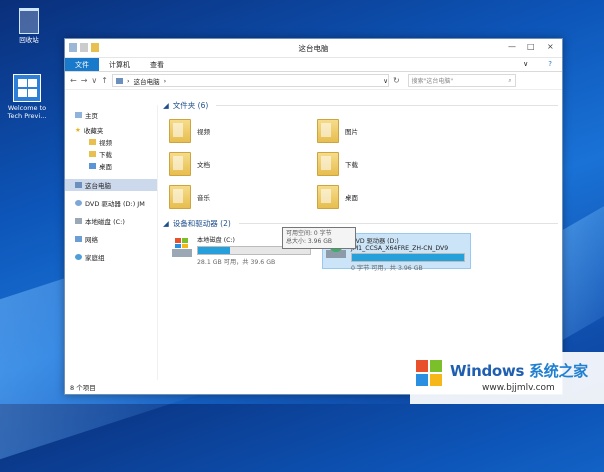  I want to click on folder-videos: 视频, so click(243, 130).